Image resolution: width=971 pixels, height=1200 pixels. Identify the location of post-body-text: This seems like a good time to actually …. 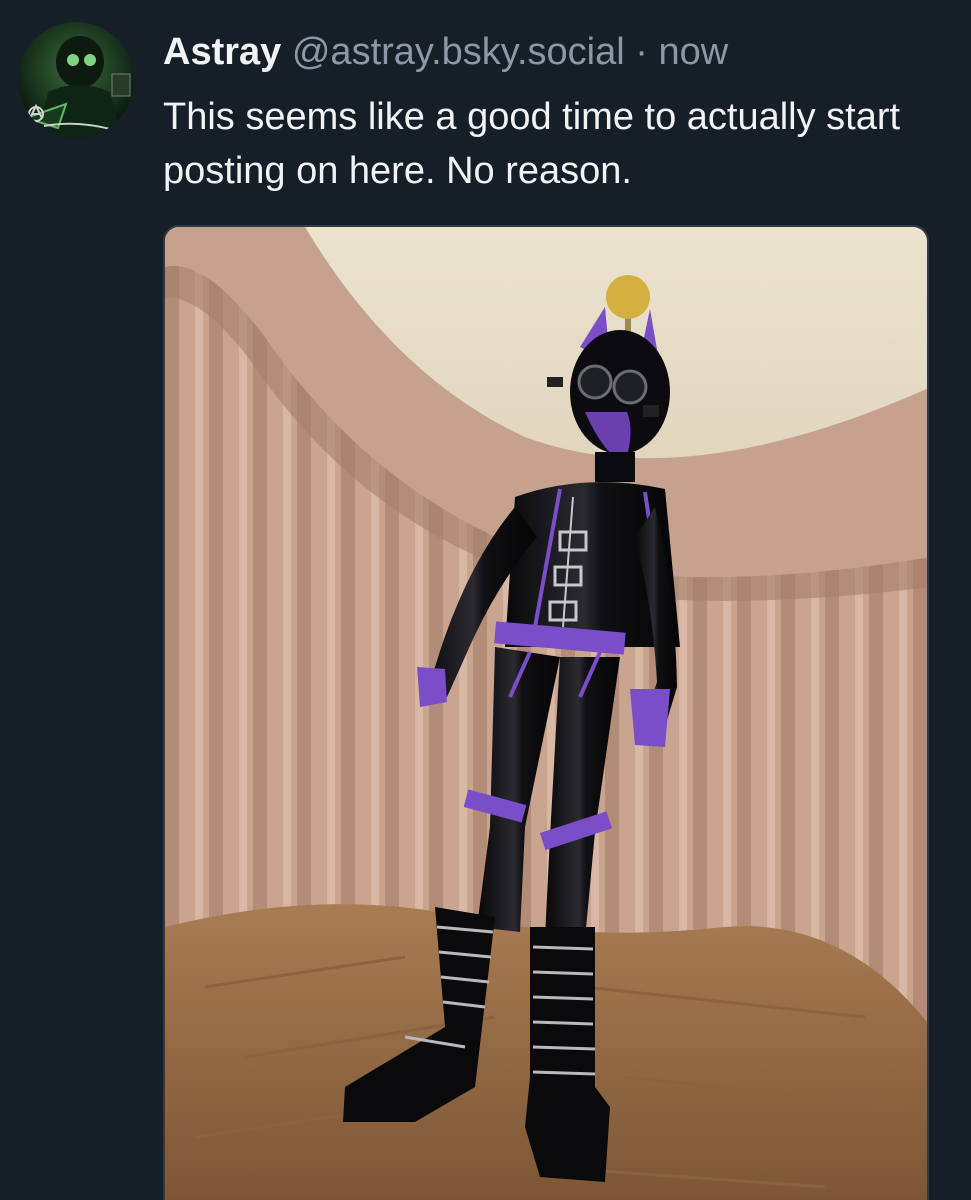
(532, 144).